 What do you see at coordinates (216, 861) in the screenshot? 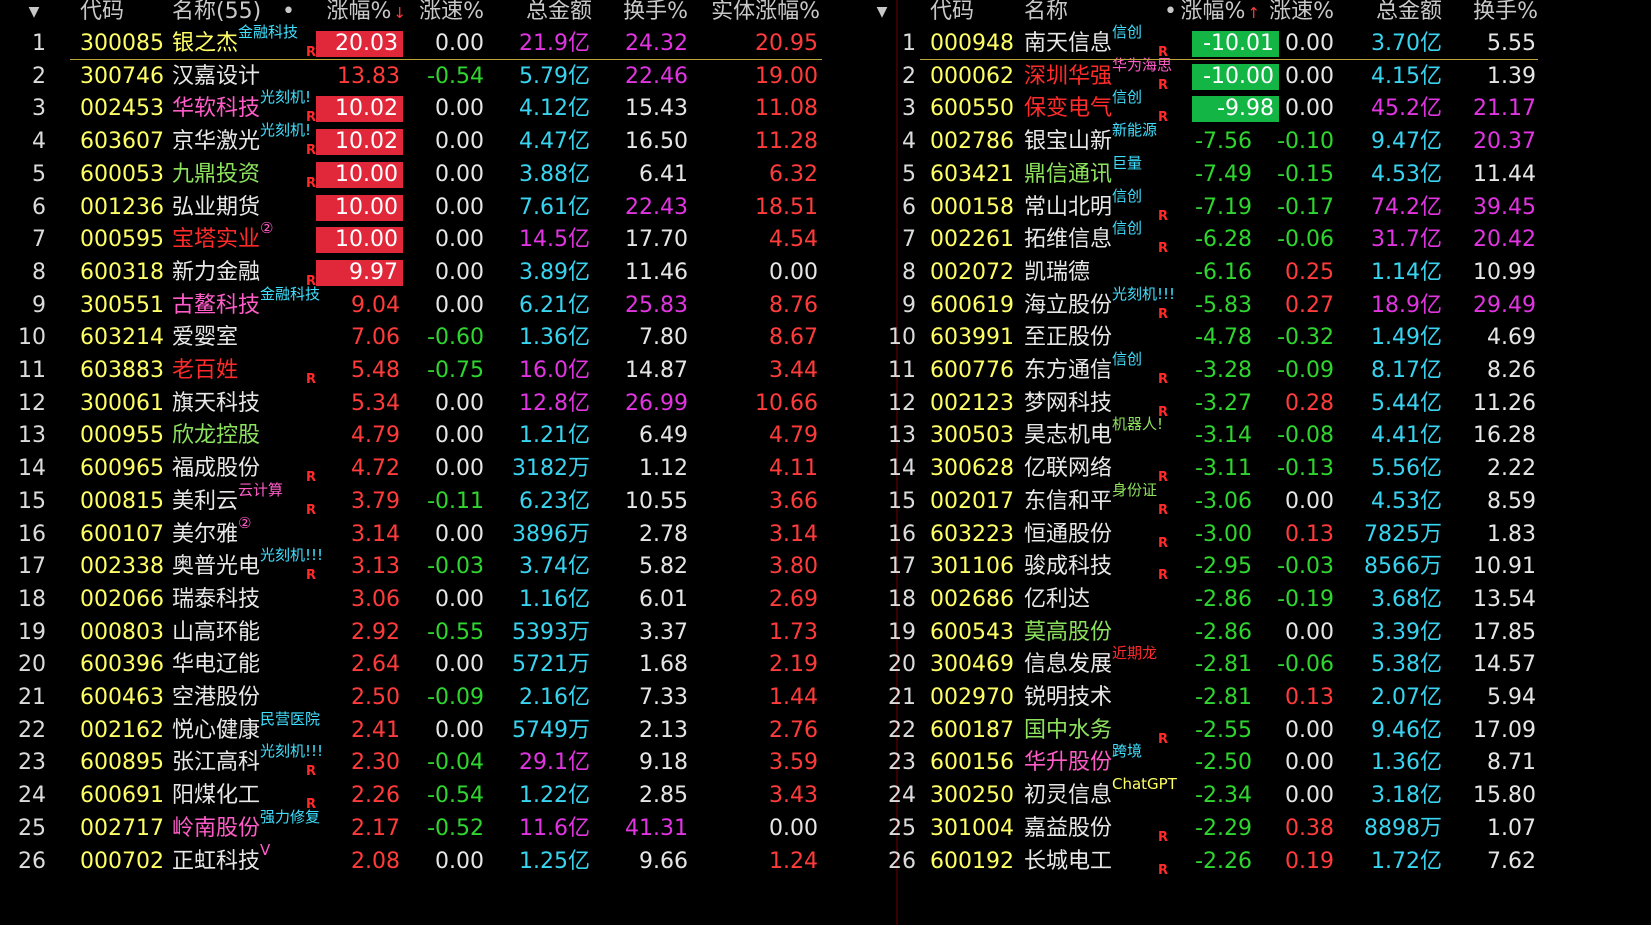
I see `stock-name-text: 正虹科技` at bounding box center [216, 861].